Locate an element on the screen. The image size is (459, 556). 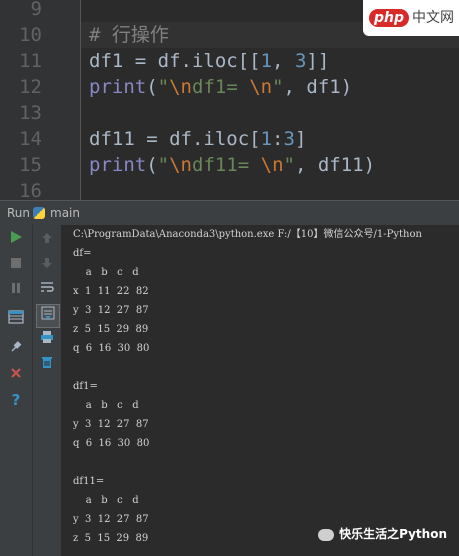
code-text: df11 = df.iloc[ is located at coordinates (175, 139).